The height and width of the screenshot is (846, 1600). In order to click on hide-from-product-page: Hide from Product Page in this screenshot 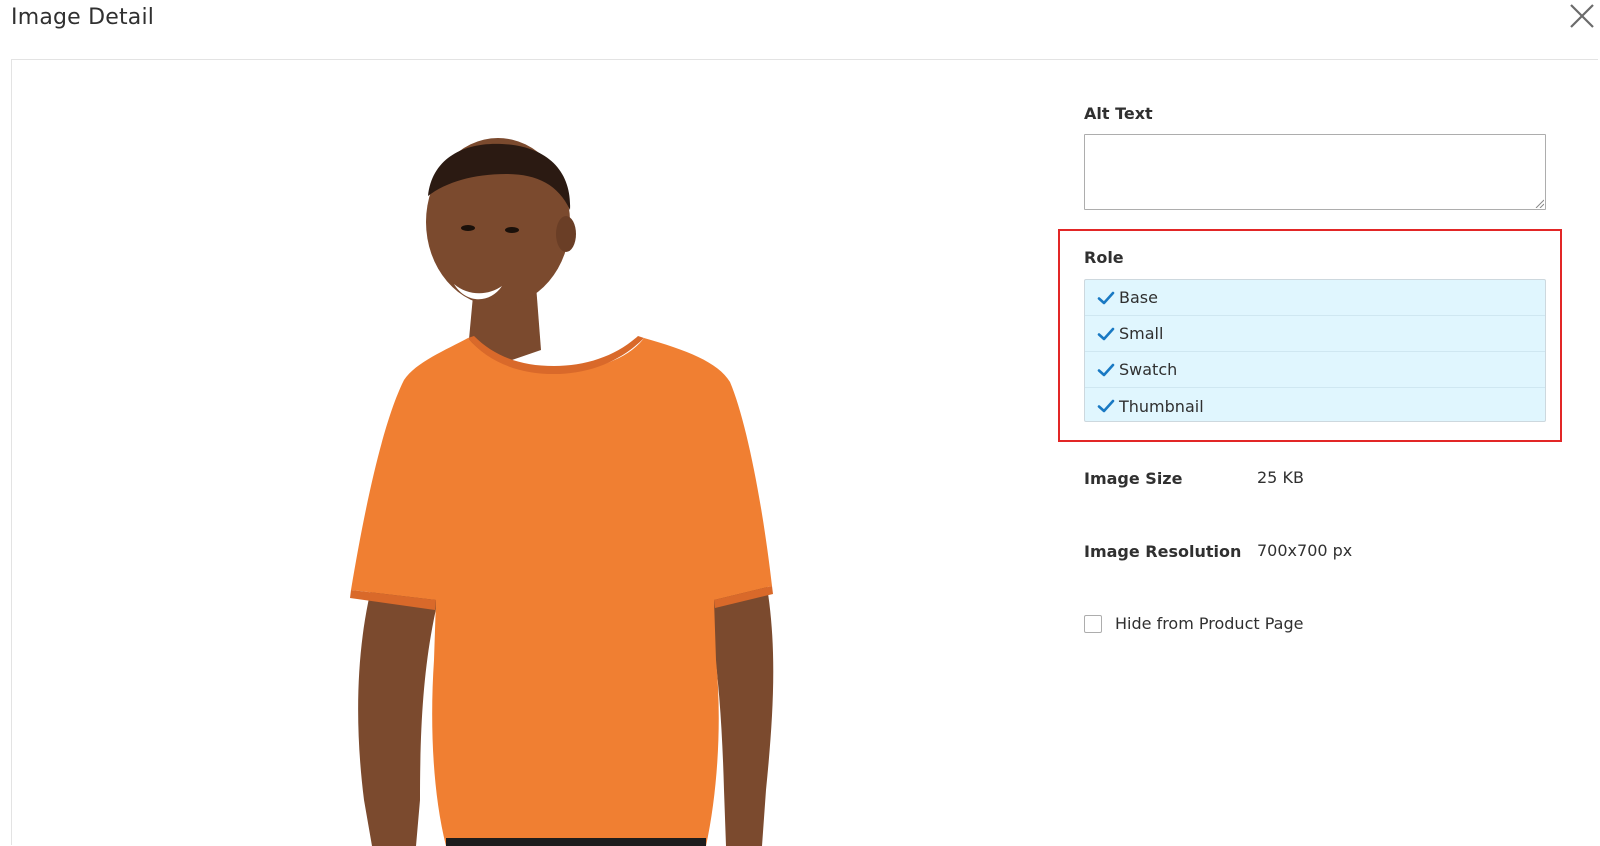, I will do `click(1193, 623)`.